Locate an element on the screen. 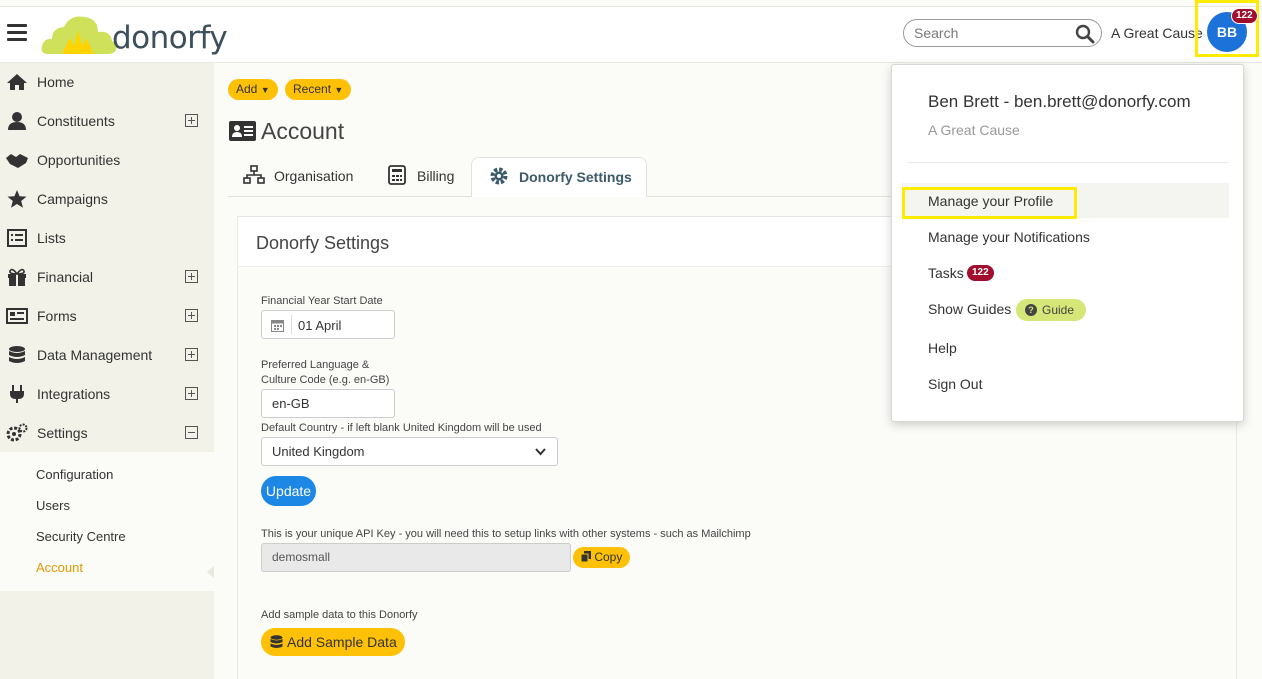 The width and height of the screenshot is (1262, 679). api-key-field: demosmall is located at coordinates (416, 557).